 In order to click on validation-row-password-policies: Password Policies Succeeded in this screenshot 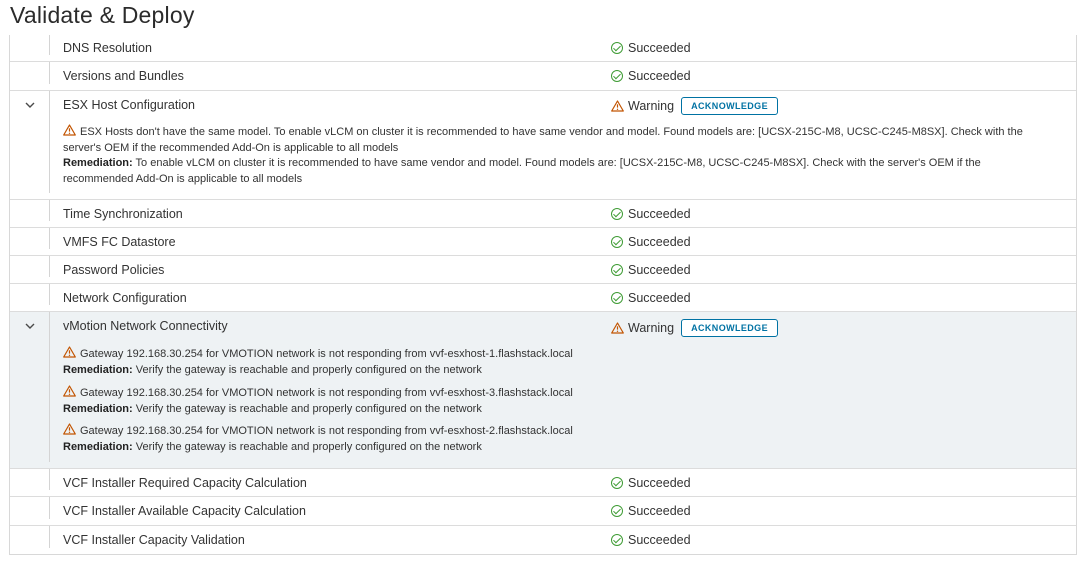, I will do `click(543, 270)`.